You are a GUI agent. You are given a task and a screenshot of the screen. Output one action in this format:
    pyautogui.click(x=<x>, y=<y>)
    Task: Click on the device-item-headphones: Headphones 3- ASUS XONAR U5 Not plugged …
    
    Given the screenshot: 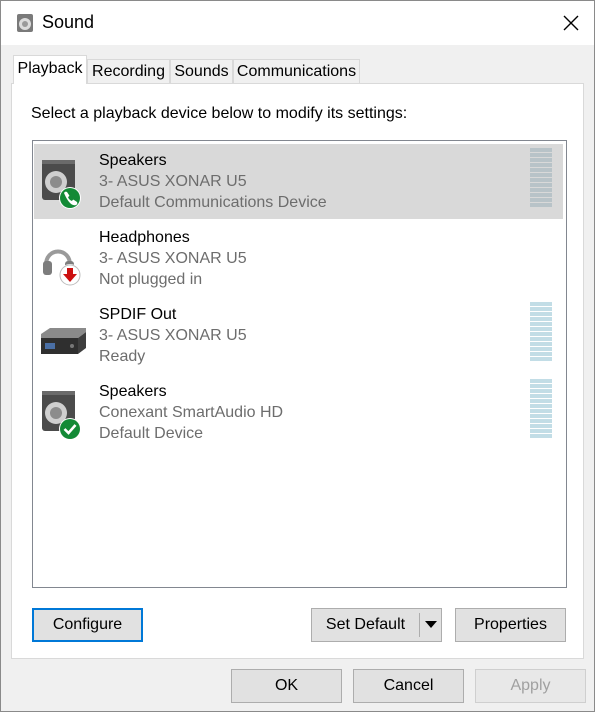 What is the action you would take?
    pyautogui.click(x=298, y=258)
    